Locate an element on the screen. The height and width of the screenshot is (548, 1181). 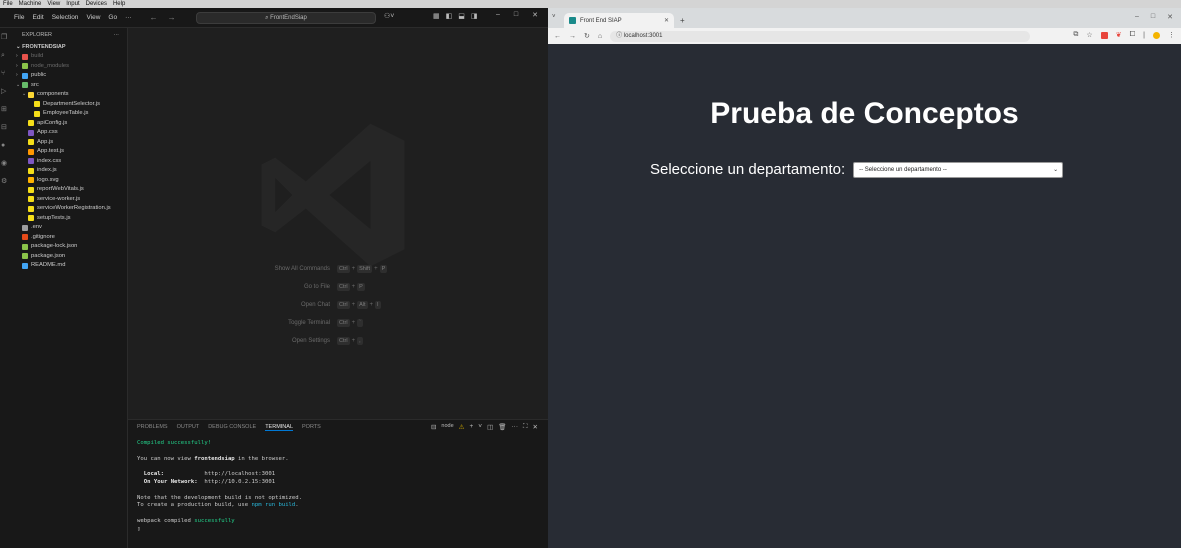
host-menu-item: Devices is located at coordinates (96, 4).